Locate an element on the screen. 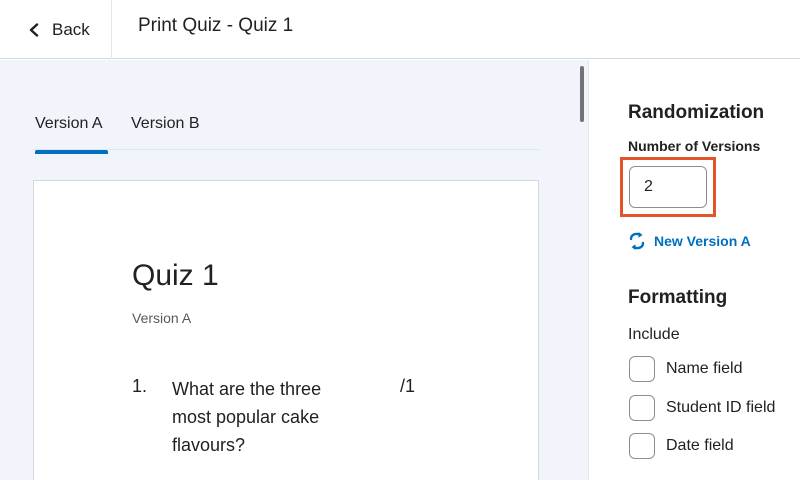 This screenshot has width=800, height=480. tab-selected-indicator is located at coordinates (71, 152).